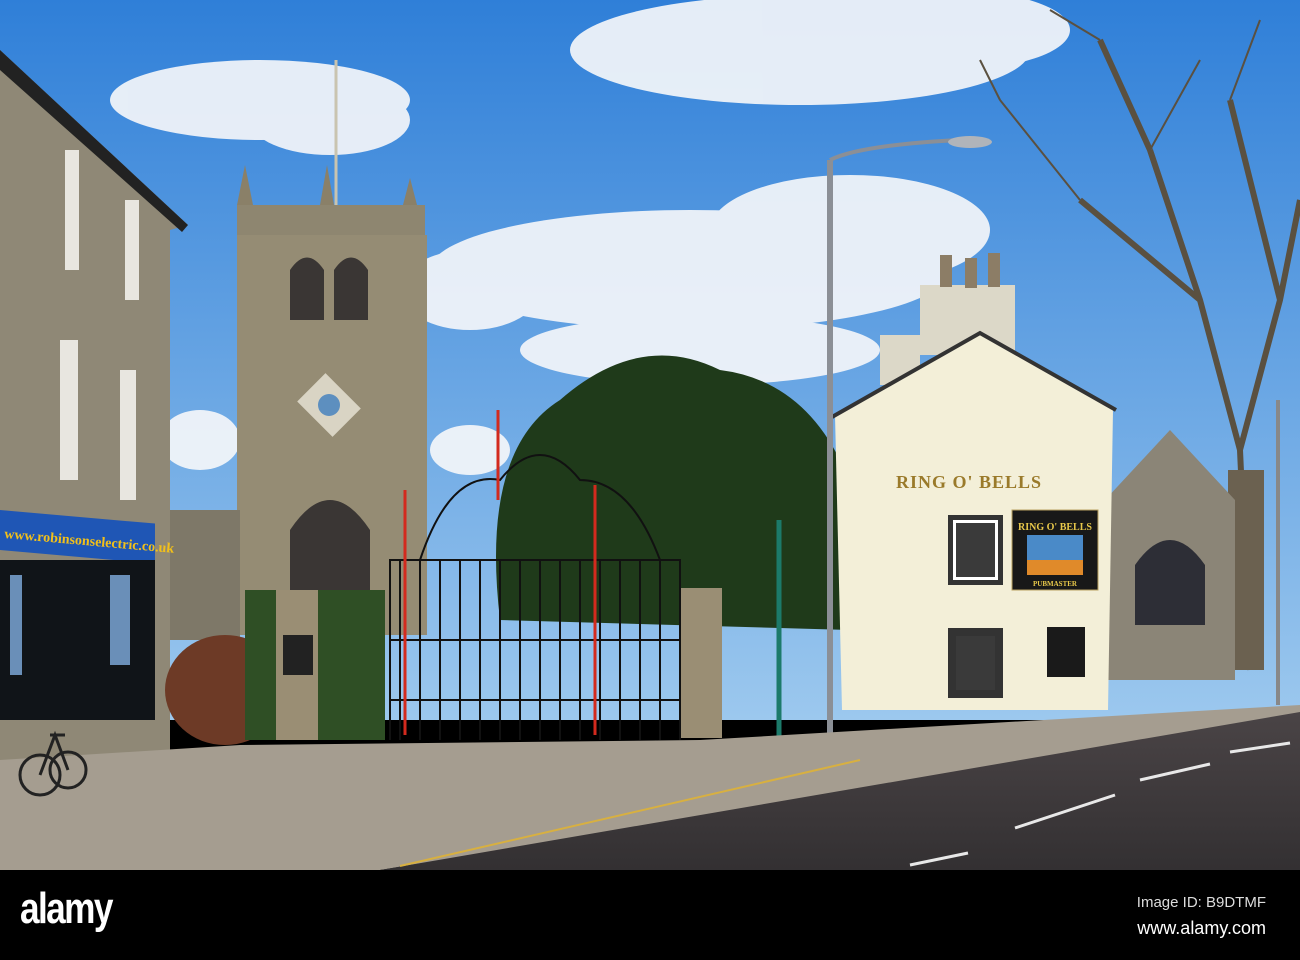 This screenshot has height=960, width=1300. I want to click on image-id: Image ID: B9DTMF, so click(1201, 902).